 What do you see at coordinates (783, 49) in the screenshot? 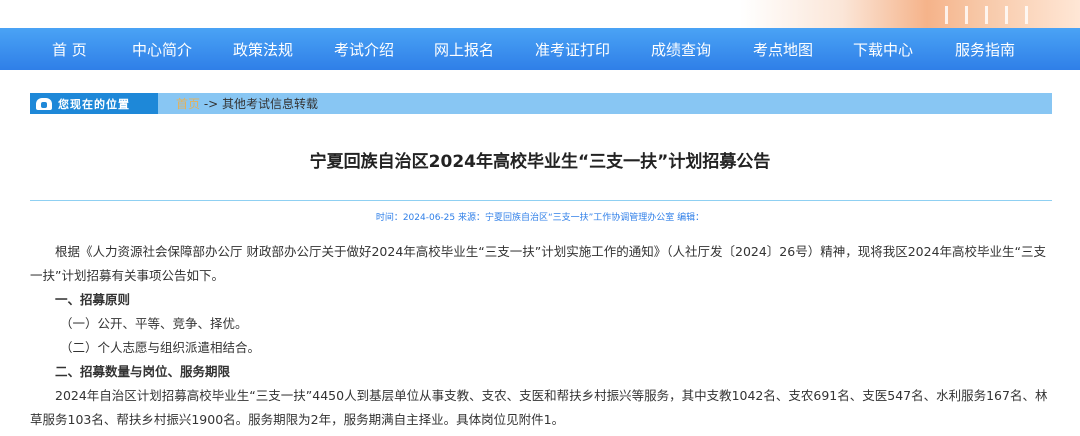
I see `nav-item-exam-site-map: 考点地图` at bounding box center [783, 49].